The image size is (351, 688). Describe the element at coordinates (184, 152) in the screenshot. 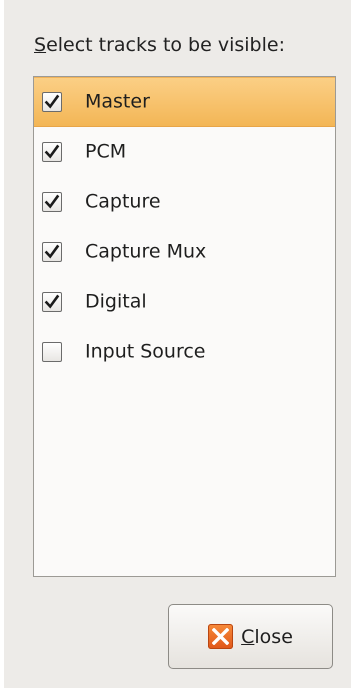

I see `track-row: PCM` at that location.